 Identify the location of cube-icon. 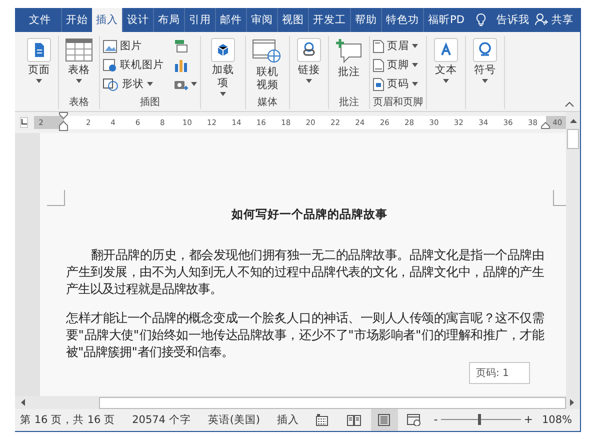
(222, 50).